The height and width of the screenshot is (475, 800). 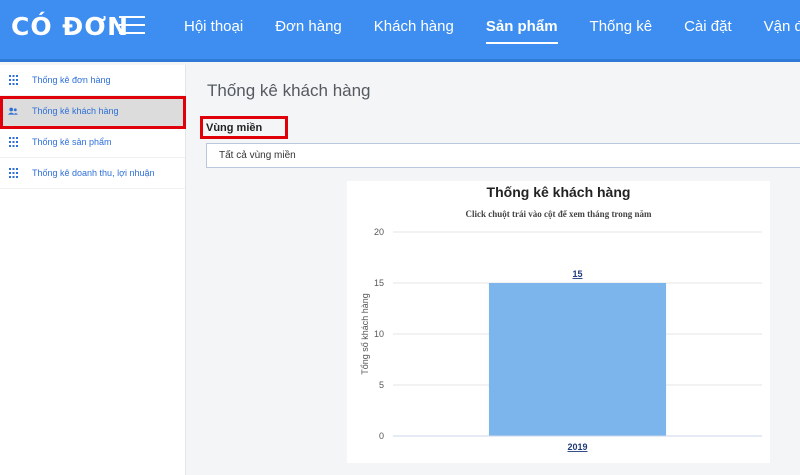 What do you see at coordinates (289, 90) in the screenshot?
I see `page-title: Thống kê khách hàng` at bounding box center [289, 90].